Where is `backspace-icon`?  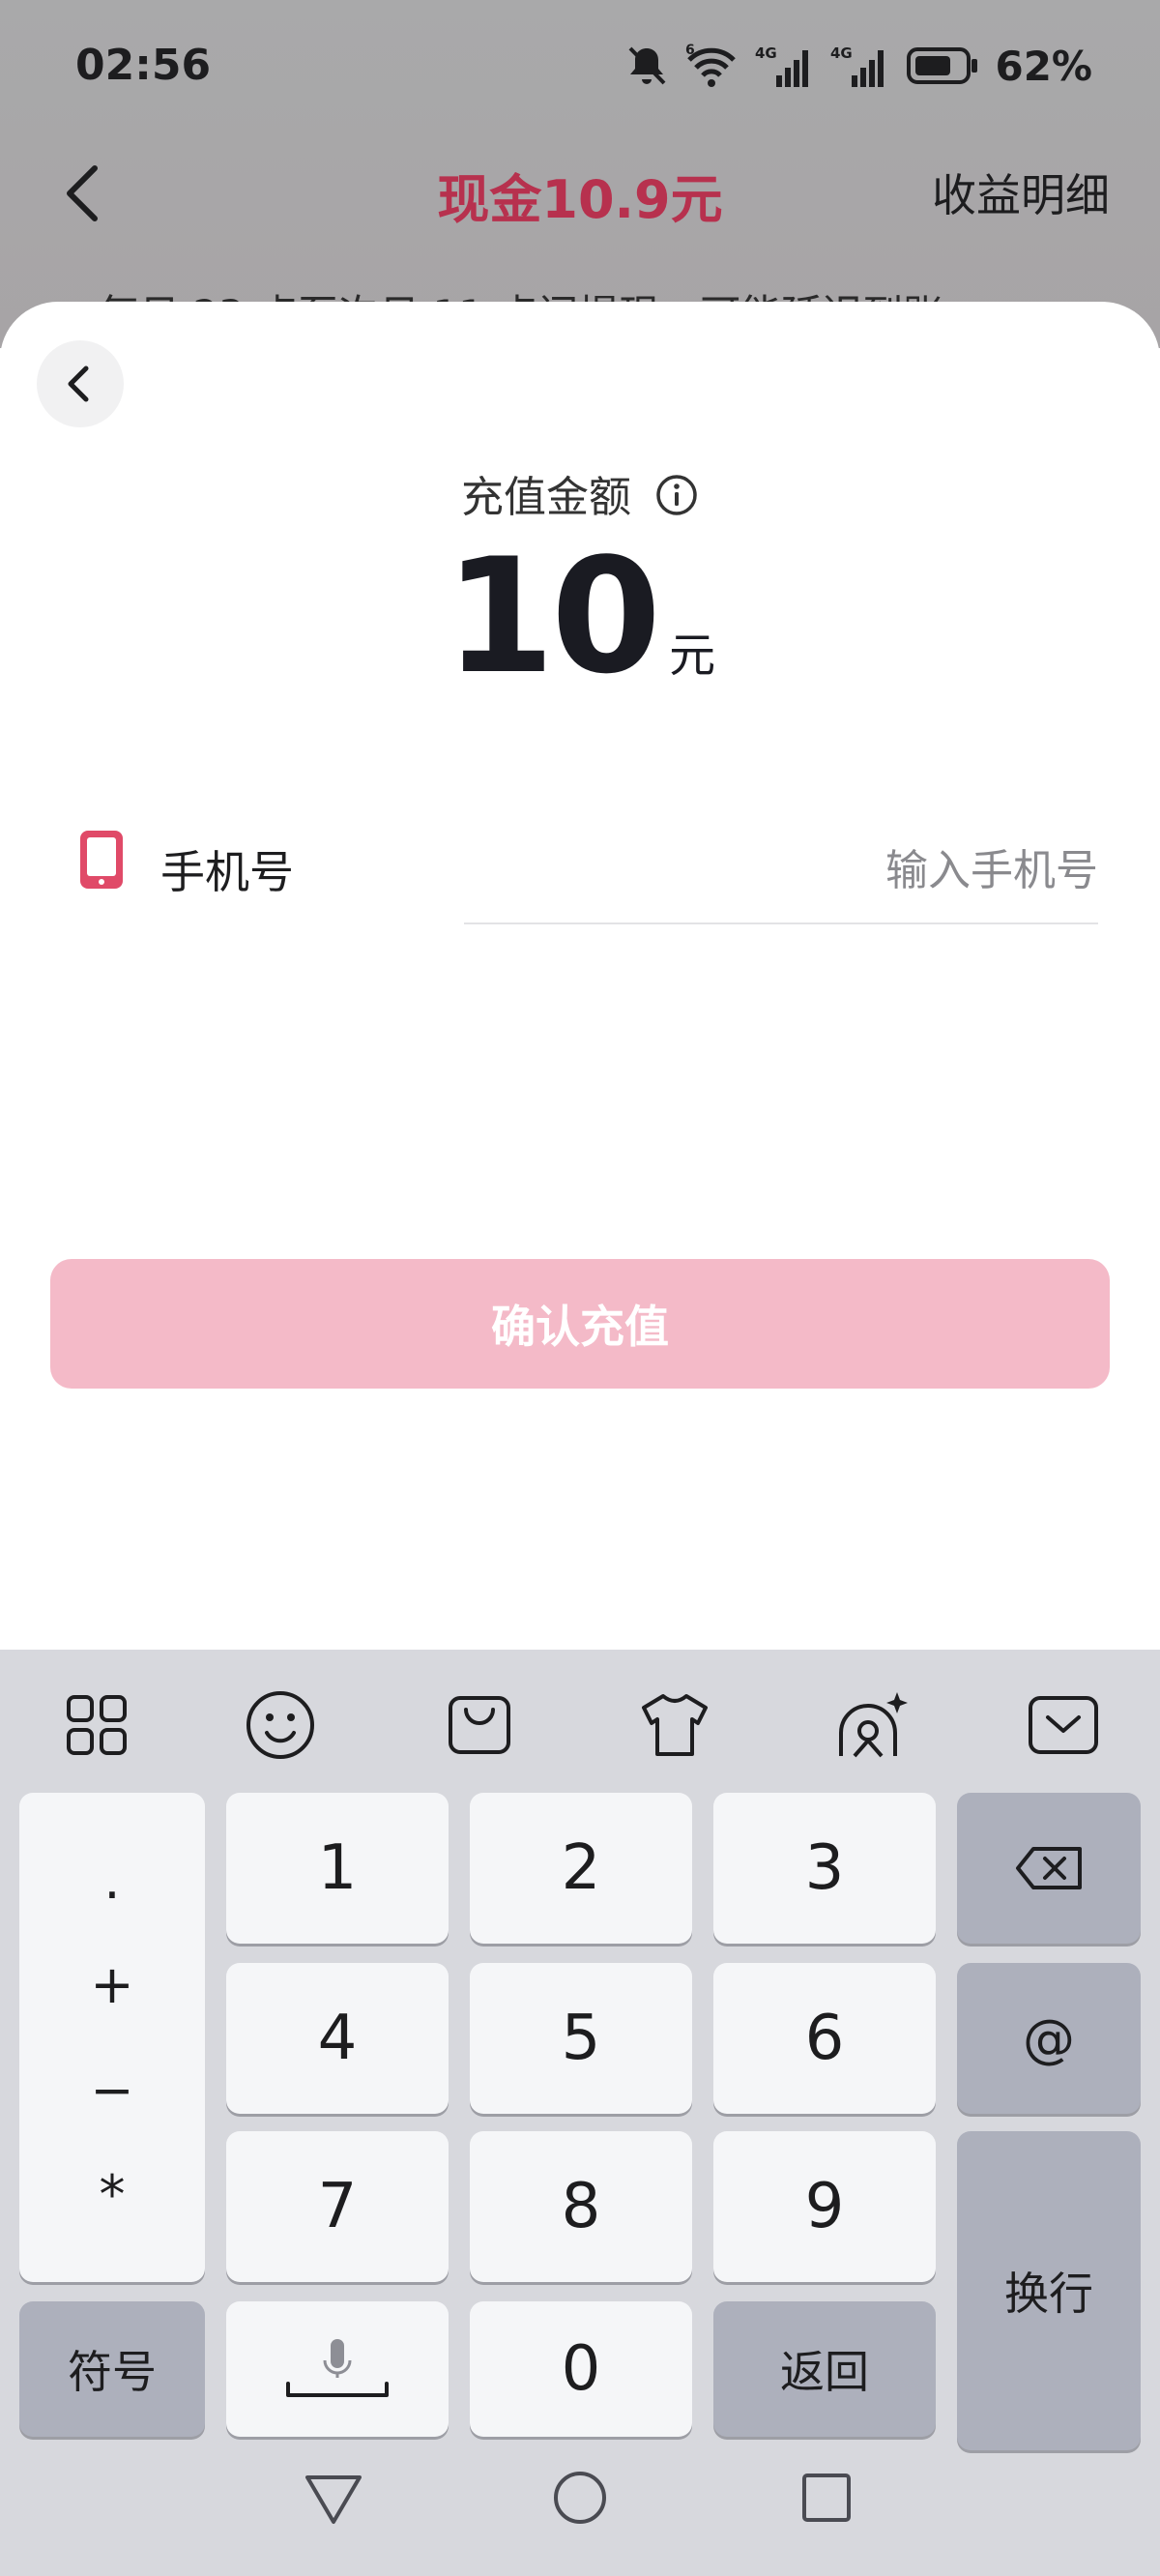 backspace-icon is located at coordinates (1049, 1868).